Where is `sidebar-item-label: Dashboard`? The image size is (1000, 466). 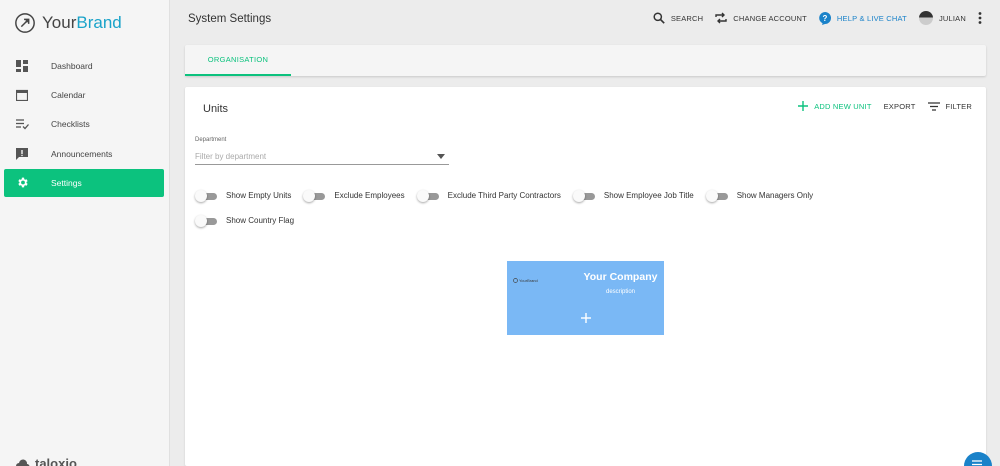 sidebar-item-label: Dashboard is located at coordinates (72, 66).